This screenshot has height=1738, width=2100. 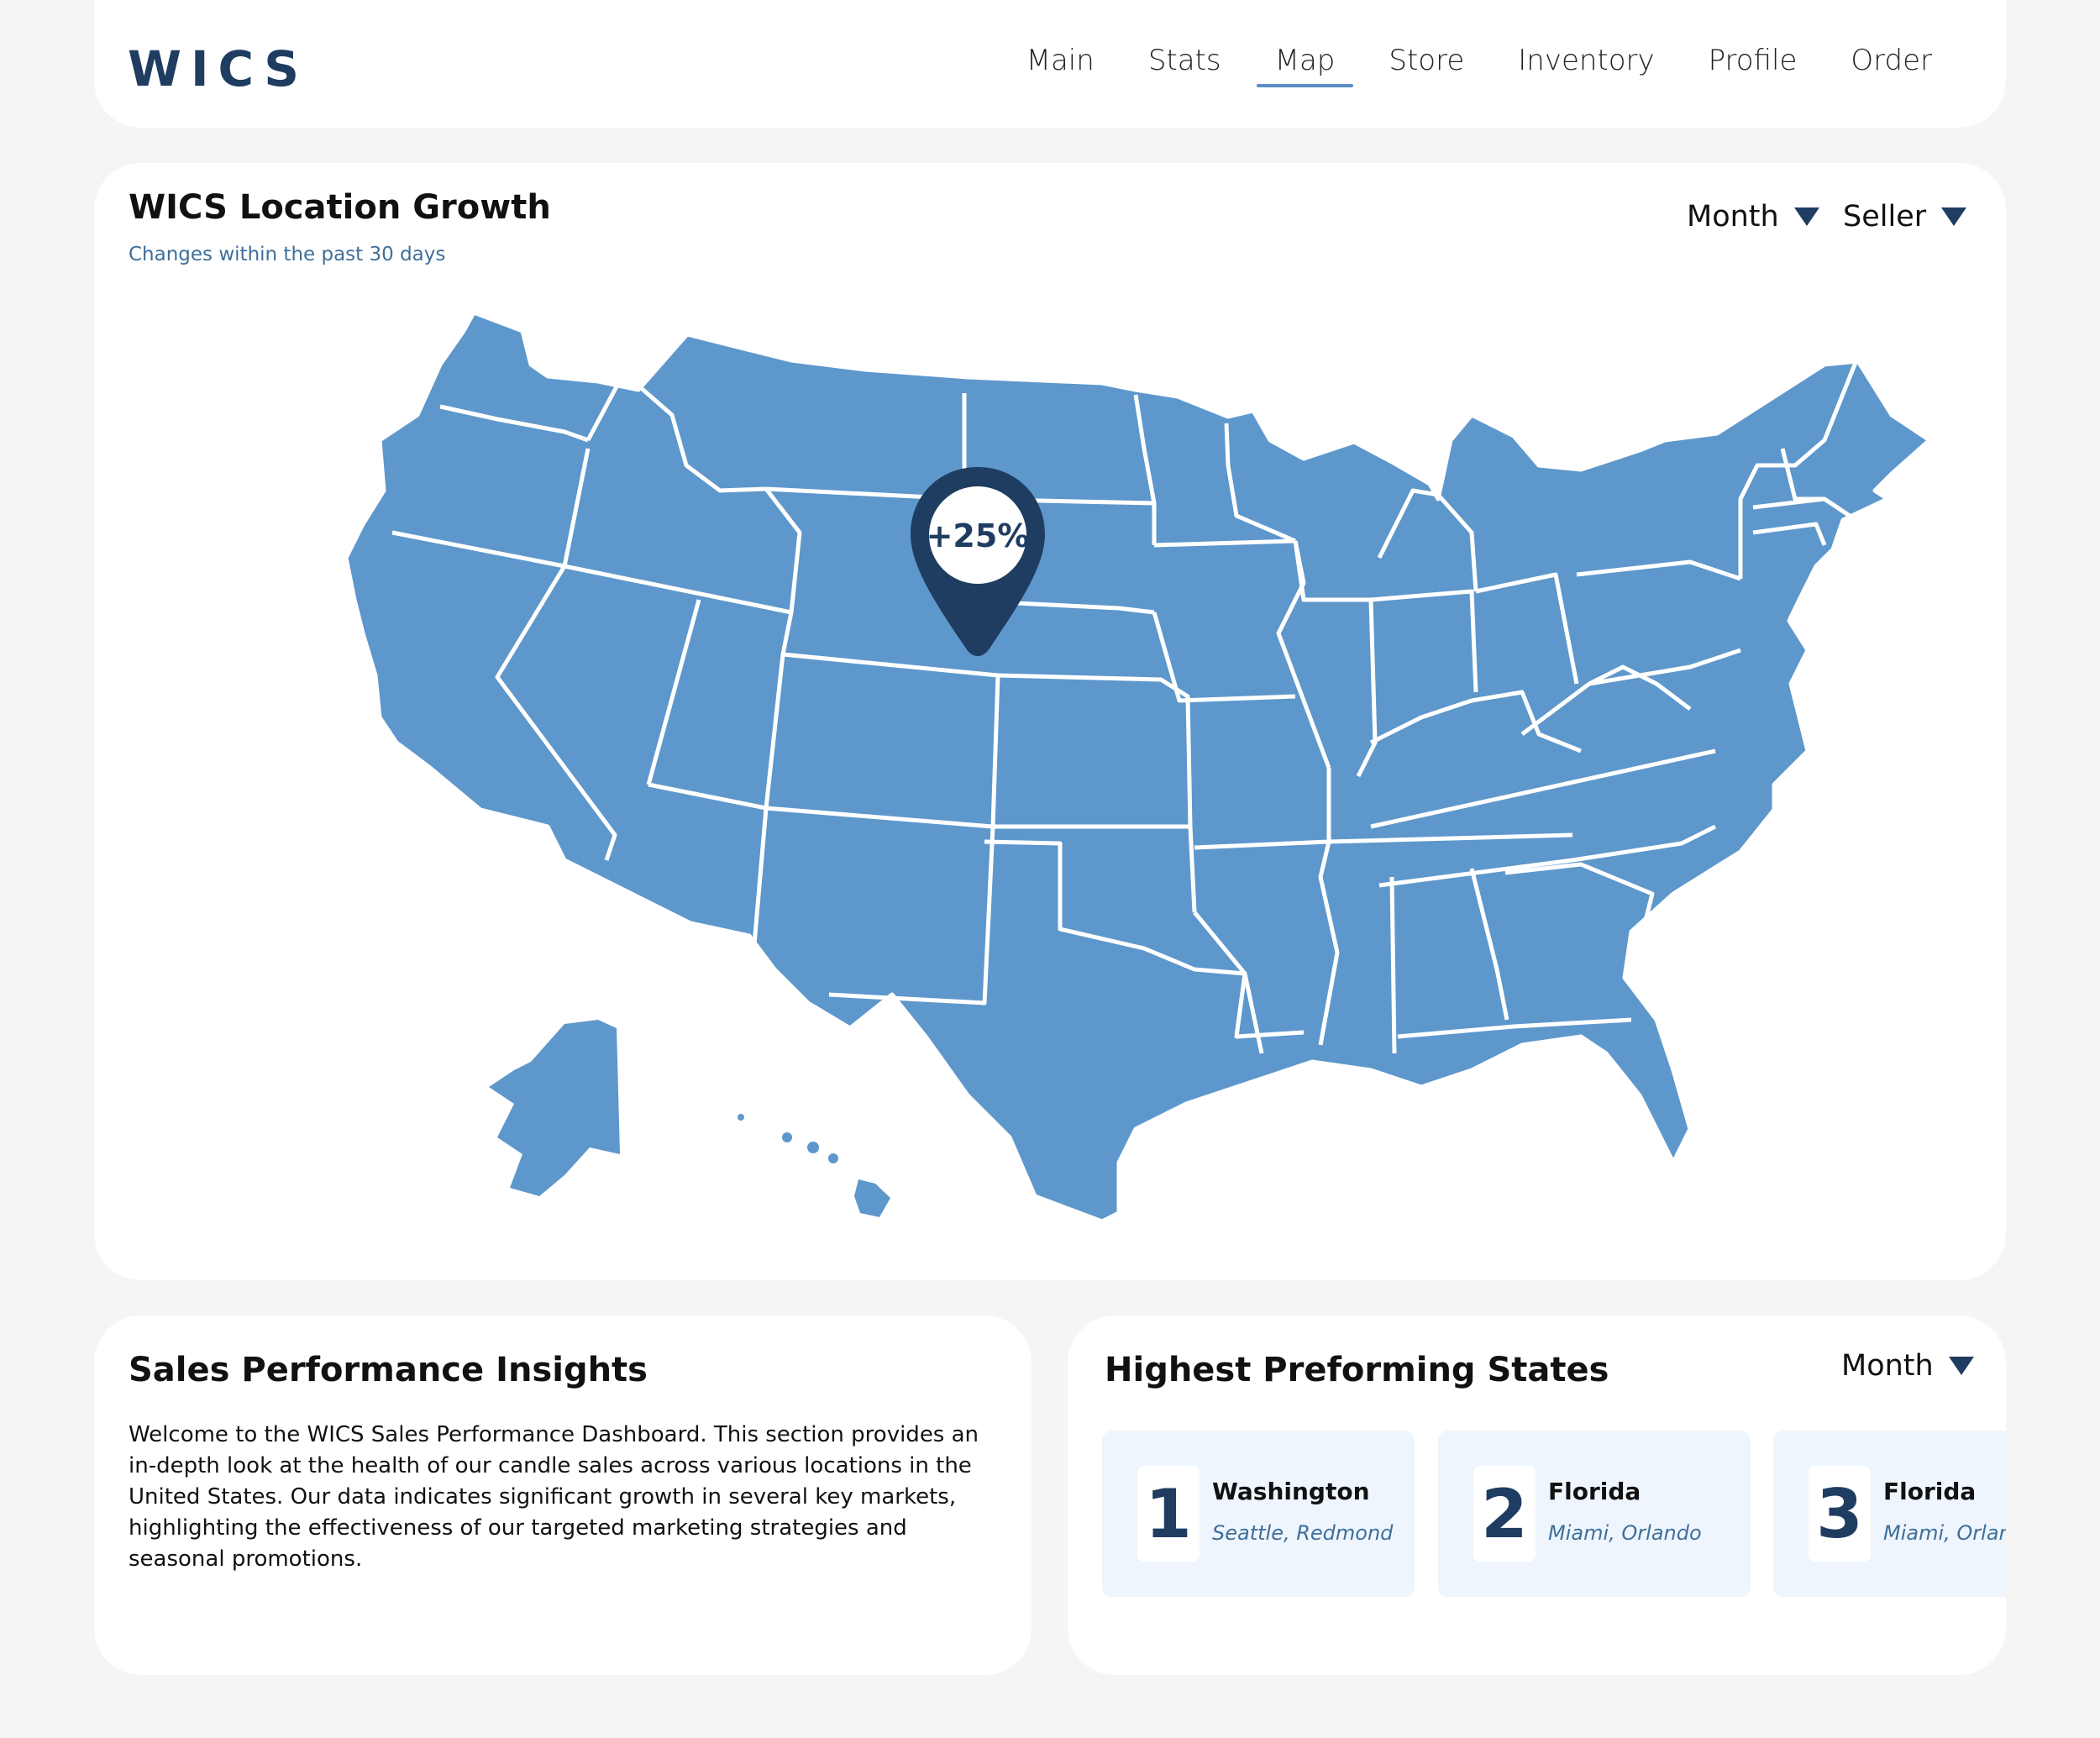 I want to click on rank-badge: 3, so click(x=1840, y=1514).